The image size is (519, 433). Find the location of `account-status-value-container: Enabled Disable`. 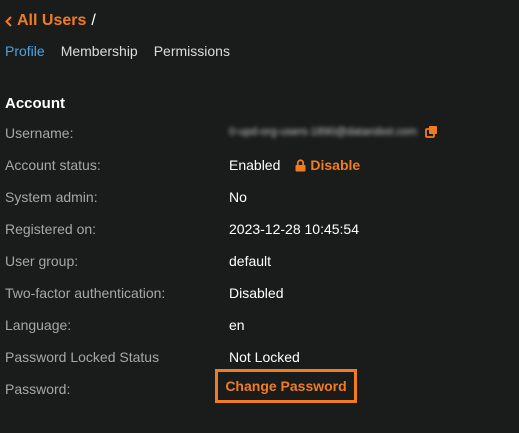

account-status-value-container: Enabled Disable is located at coordinates (294, 165).